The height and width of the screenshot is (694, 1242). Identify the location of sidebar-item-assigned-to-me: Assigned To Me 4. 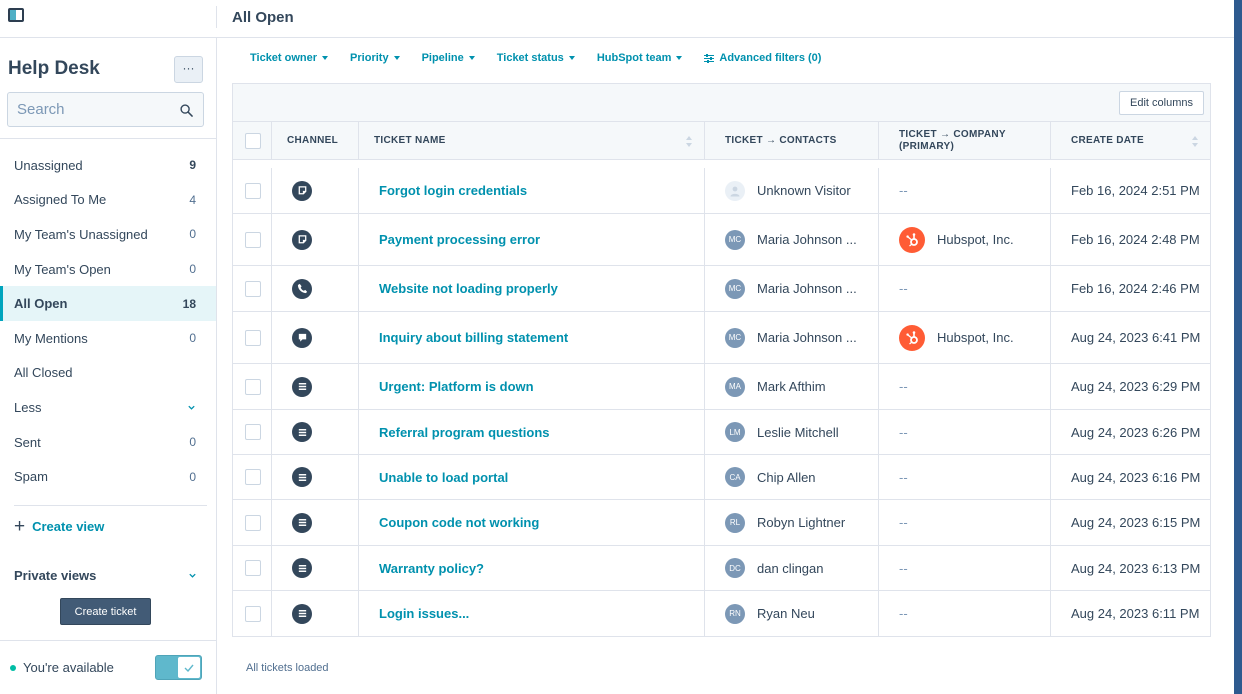
(108, 200).